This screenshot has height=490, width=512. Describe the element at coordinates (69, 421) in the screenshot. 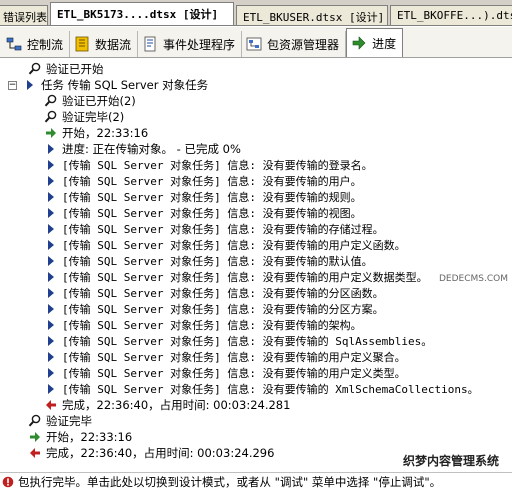

I see `tree-row-label: 验证完毕` at that location.